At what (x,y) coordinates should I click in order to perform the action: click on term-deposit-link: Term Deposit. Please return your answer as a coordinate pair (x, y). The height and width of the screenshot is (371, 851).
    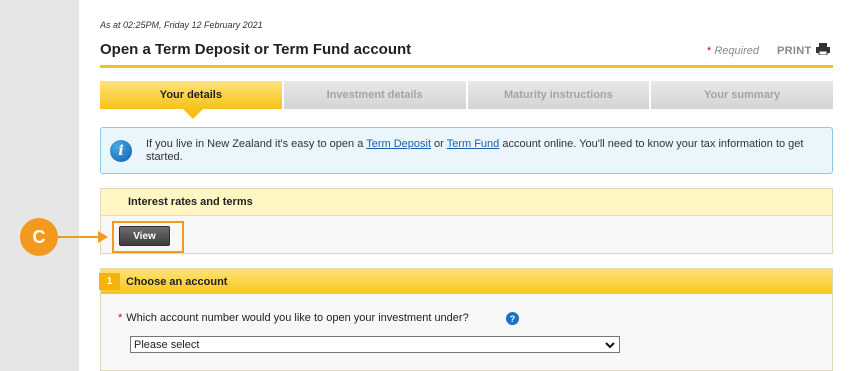
    Looking at the image, I should click on (398, 144).